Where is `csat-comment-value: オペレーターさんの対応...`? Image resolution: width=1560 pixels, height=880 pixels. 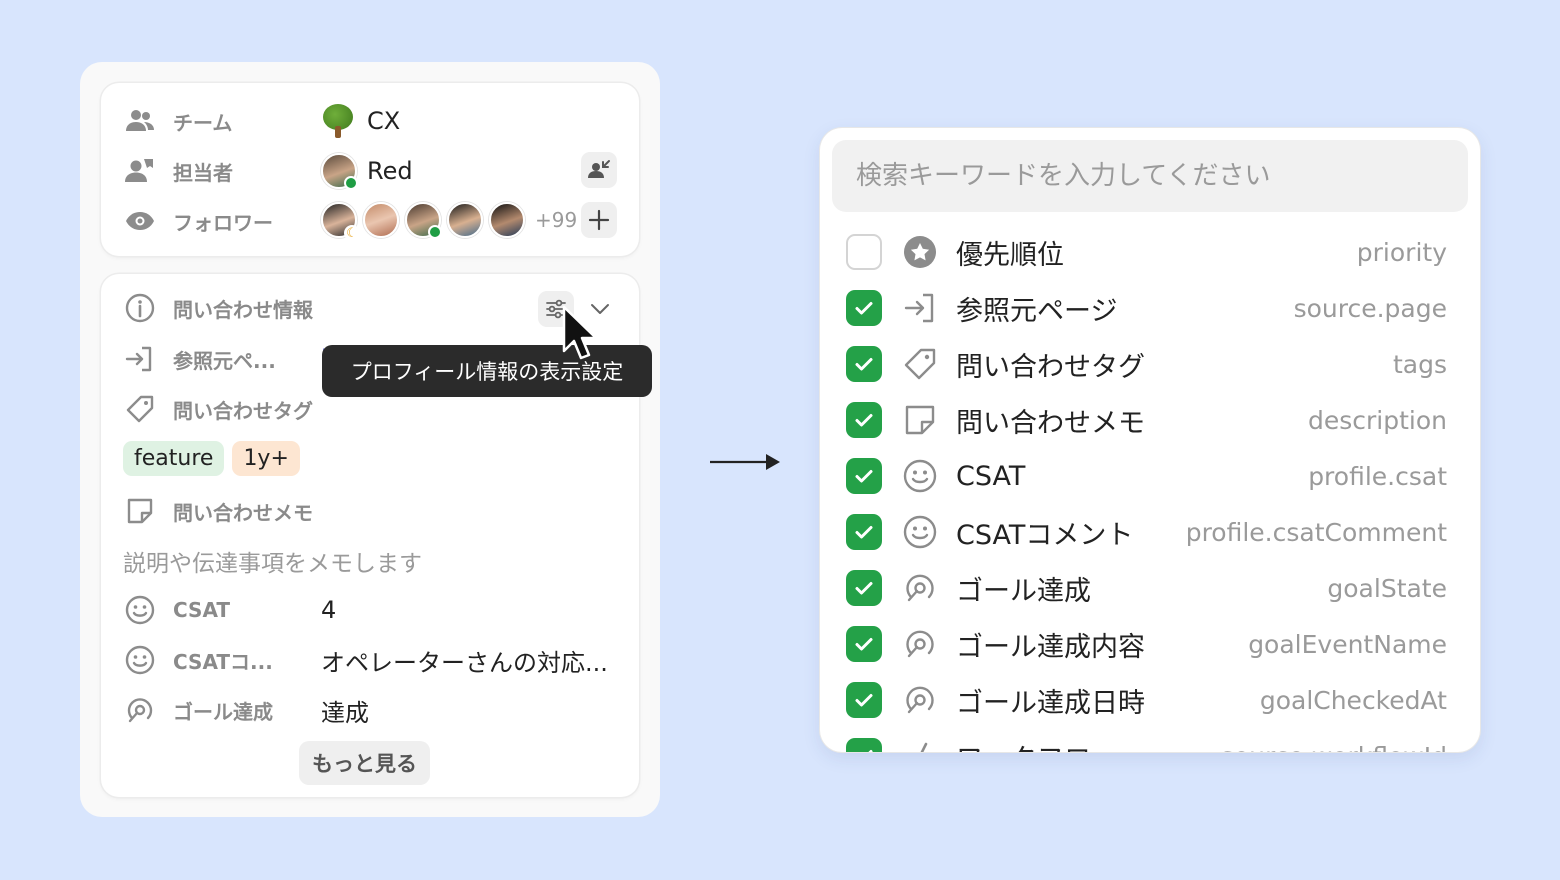 csat-comment-value: オペレーターさんの対応... is located at coordinates (464, 662).